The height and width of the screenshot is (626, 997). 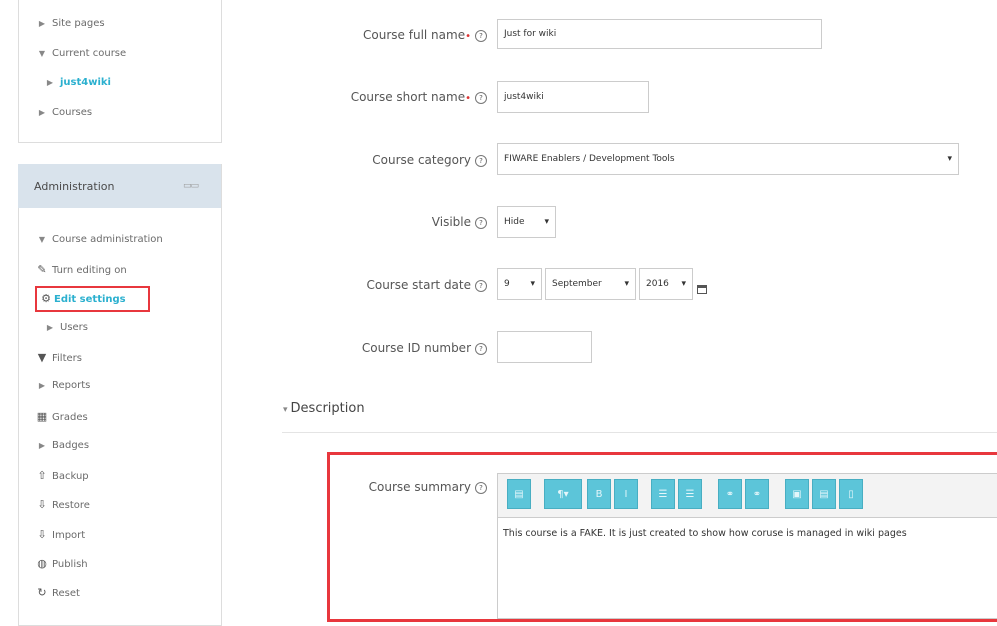 I want to click on bold-icon: B, so click(x=599, y=494).